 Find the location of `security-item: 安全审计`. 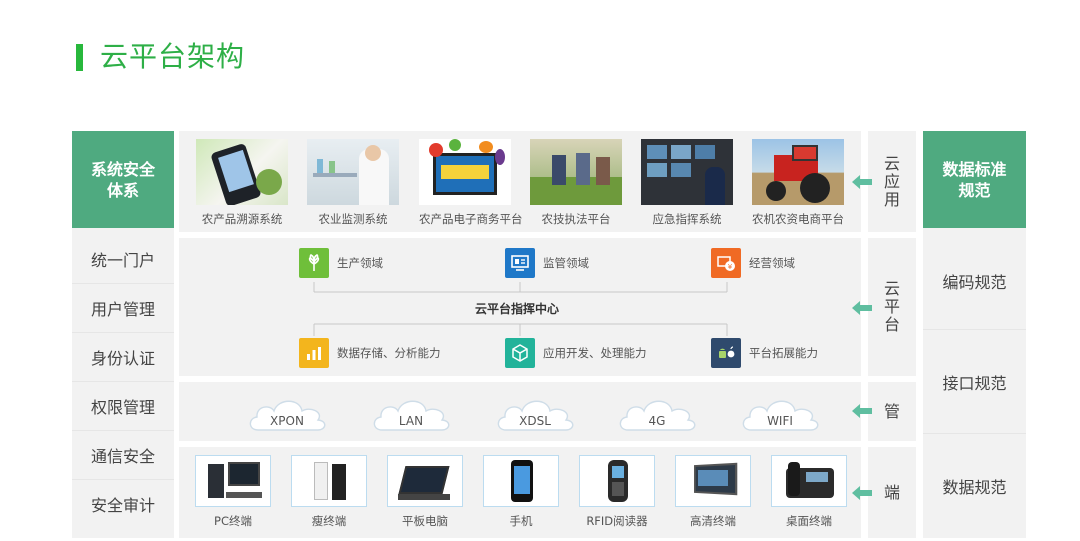

security-item: 安全审计 is located at coordinates (123, 503).